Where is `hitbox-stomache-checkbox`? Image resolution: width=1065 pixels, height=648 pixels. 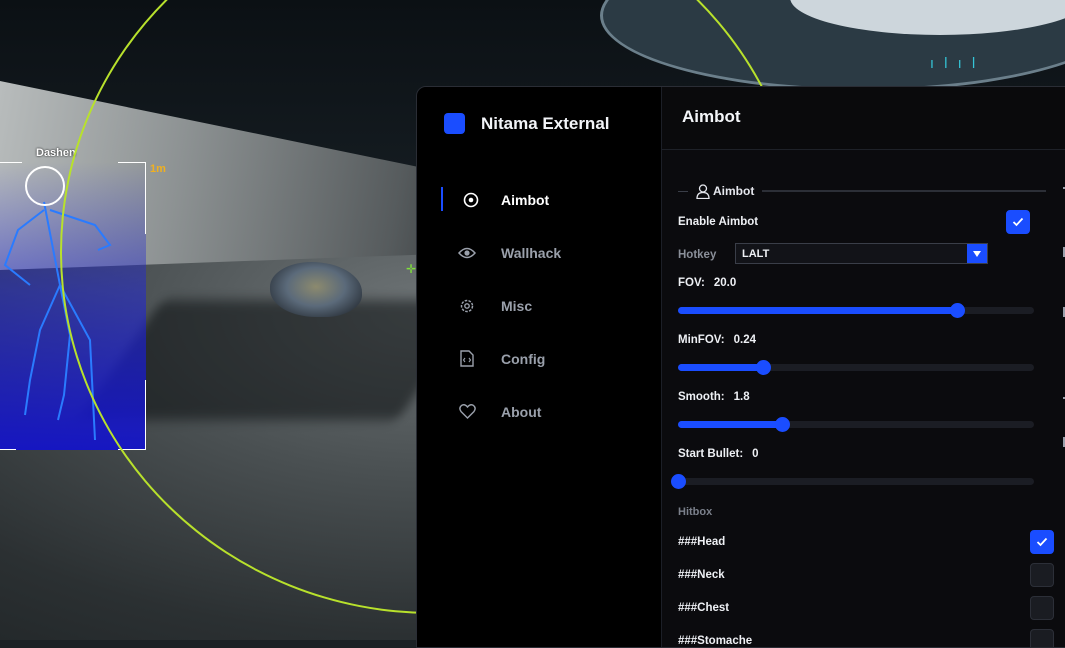 hitbox-stomache-checkbox is located at coordinates (1042, 638).